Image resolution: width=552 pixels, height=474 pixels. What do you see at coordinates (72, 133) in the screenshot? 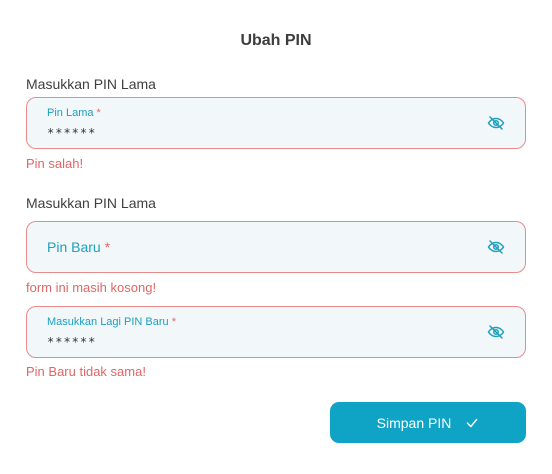
I see `old-pin-value: ******` at bounding box center [72, 133].